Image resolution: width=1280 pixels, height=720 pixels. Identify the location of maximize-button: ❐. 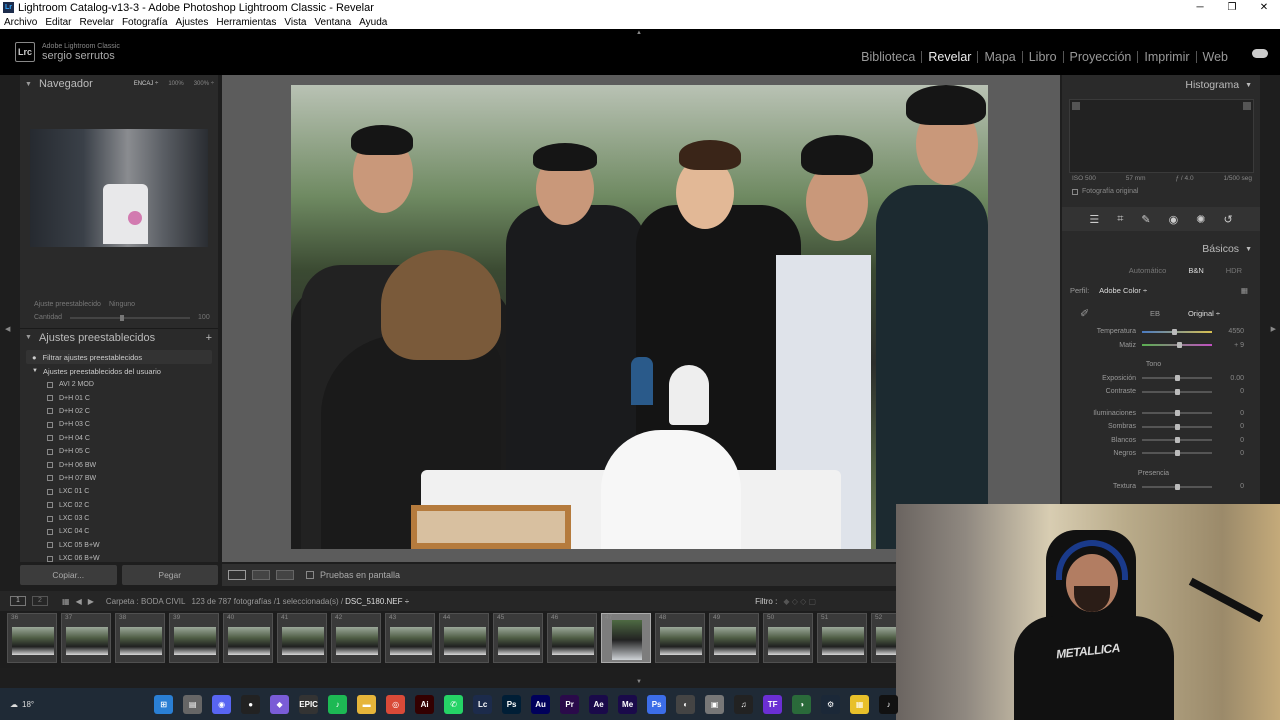
(1232, 7).